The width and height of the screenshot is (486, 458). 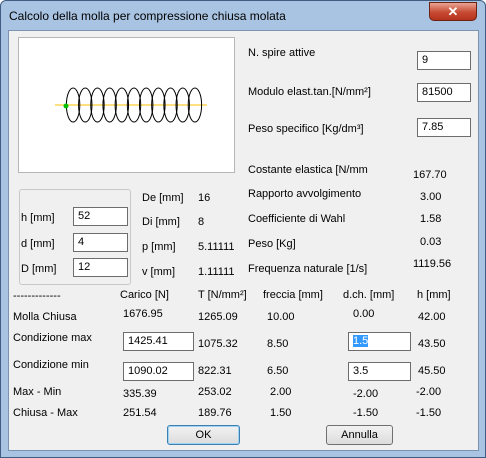 I want to click on De-label: De [mm], so click(x=163, y=198).